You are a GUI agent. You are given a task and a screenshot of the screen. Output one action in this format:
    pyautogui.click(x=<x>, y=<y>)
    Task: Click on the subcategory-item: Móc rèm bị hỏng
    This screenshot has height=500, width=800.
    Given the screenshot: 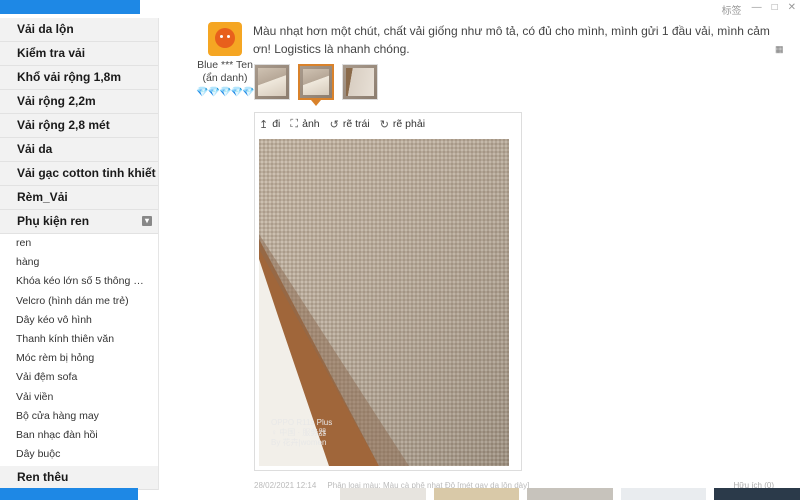 What is the action you would take?
    pyautogui.click(x=73, y=358)
    